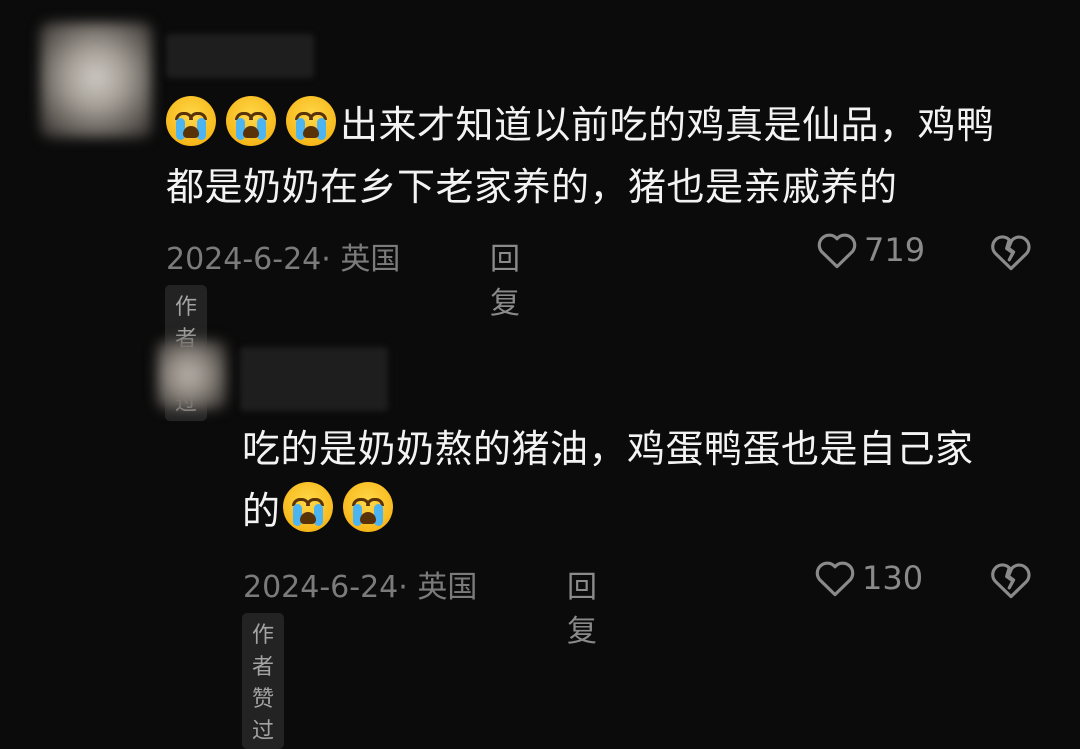 This screenshot has height=749, width=1080. Describe the element at coordinates (895, 250) in the screenshot. I see `like-count: 719` at that location.